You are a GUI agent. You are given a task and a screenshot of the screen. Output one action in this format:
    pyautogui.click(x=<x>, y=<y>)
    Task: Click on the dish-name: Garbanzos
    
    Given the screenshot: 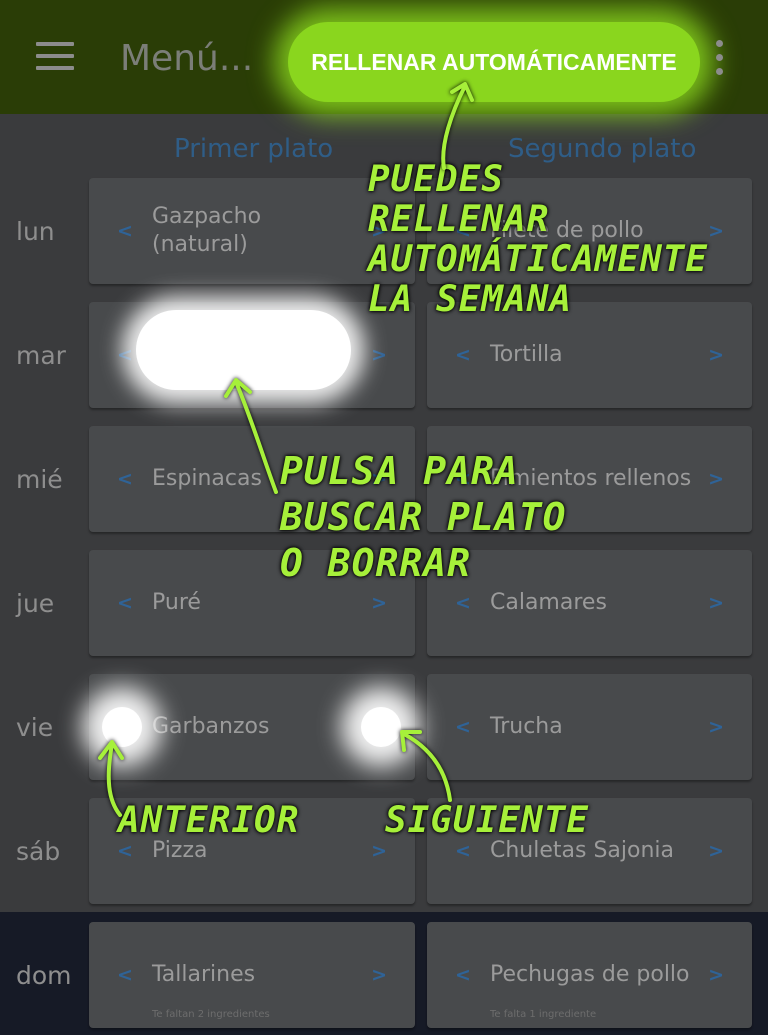 What is the action you would take?
    pyautogui.click(x=211, y=726)
    